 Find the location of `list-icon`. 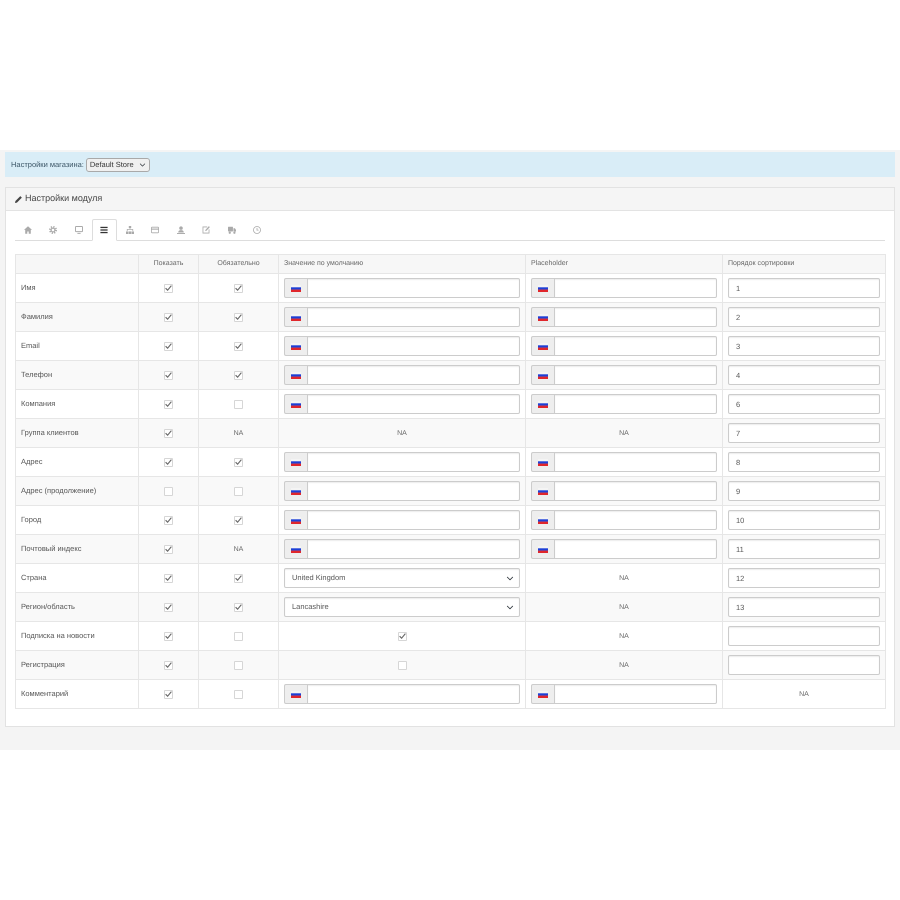

list-icon is located at coordinates (104, 230).